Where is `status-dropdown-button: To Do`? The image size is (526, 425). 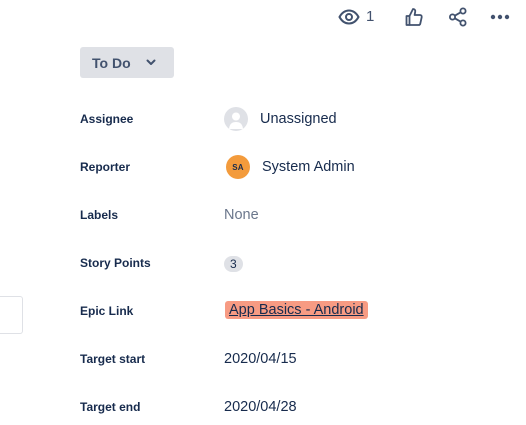
status-dropdown-button: To Do is located at coordinates (127, 62).